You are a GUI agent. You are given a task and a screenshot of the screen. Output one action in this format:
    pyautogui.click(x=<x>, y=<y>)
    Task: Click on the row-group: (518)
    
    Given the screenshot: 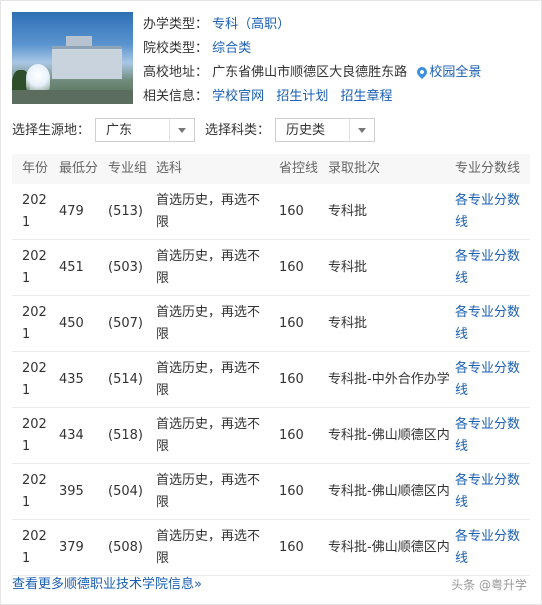 What is the action you would take?
    pyautogui.click(x=125, y=435)
    